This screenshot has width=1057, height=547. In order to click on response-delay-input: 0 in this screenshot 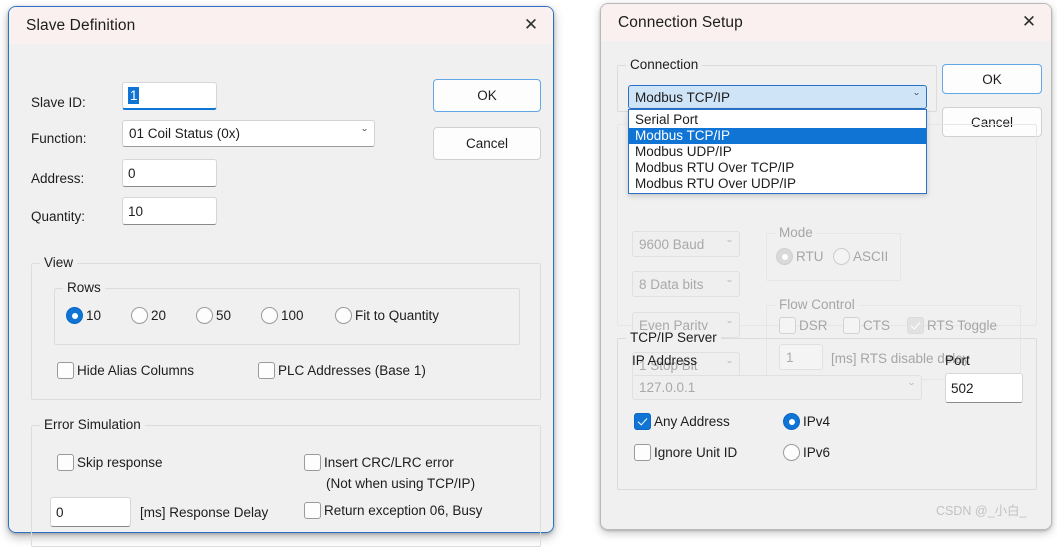, I will do `click(90, 512)`.